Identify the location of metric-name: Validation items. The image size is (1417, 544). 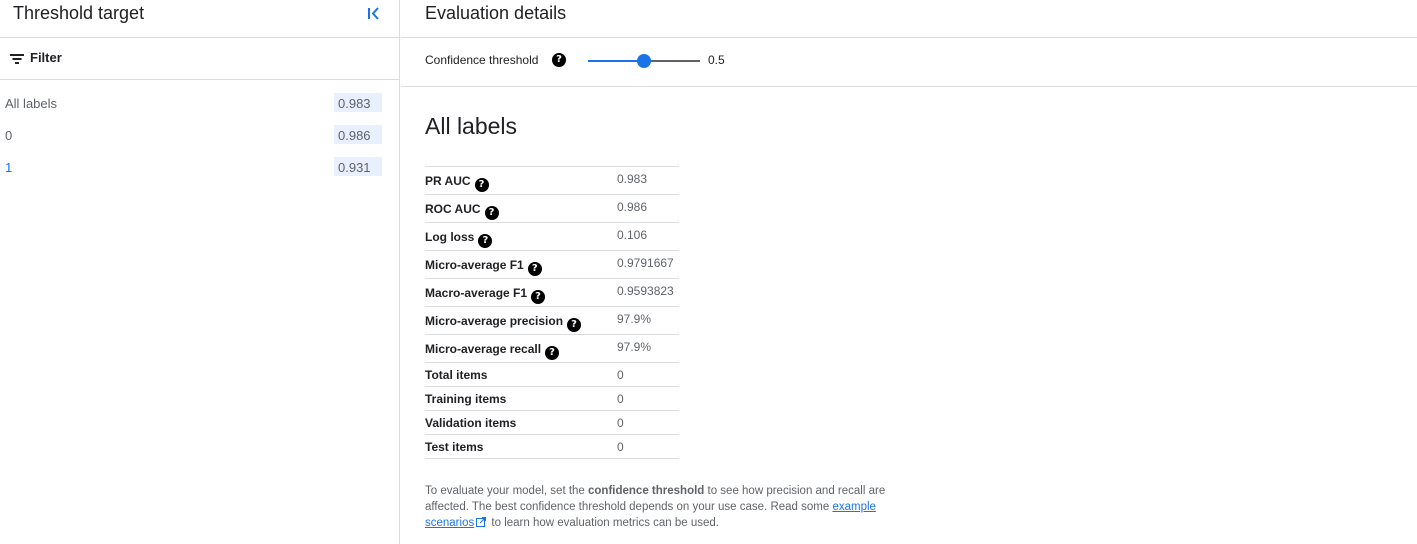
(470, 423).